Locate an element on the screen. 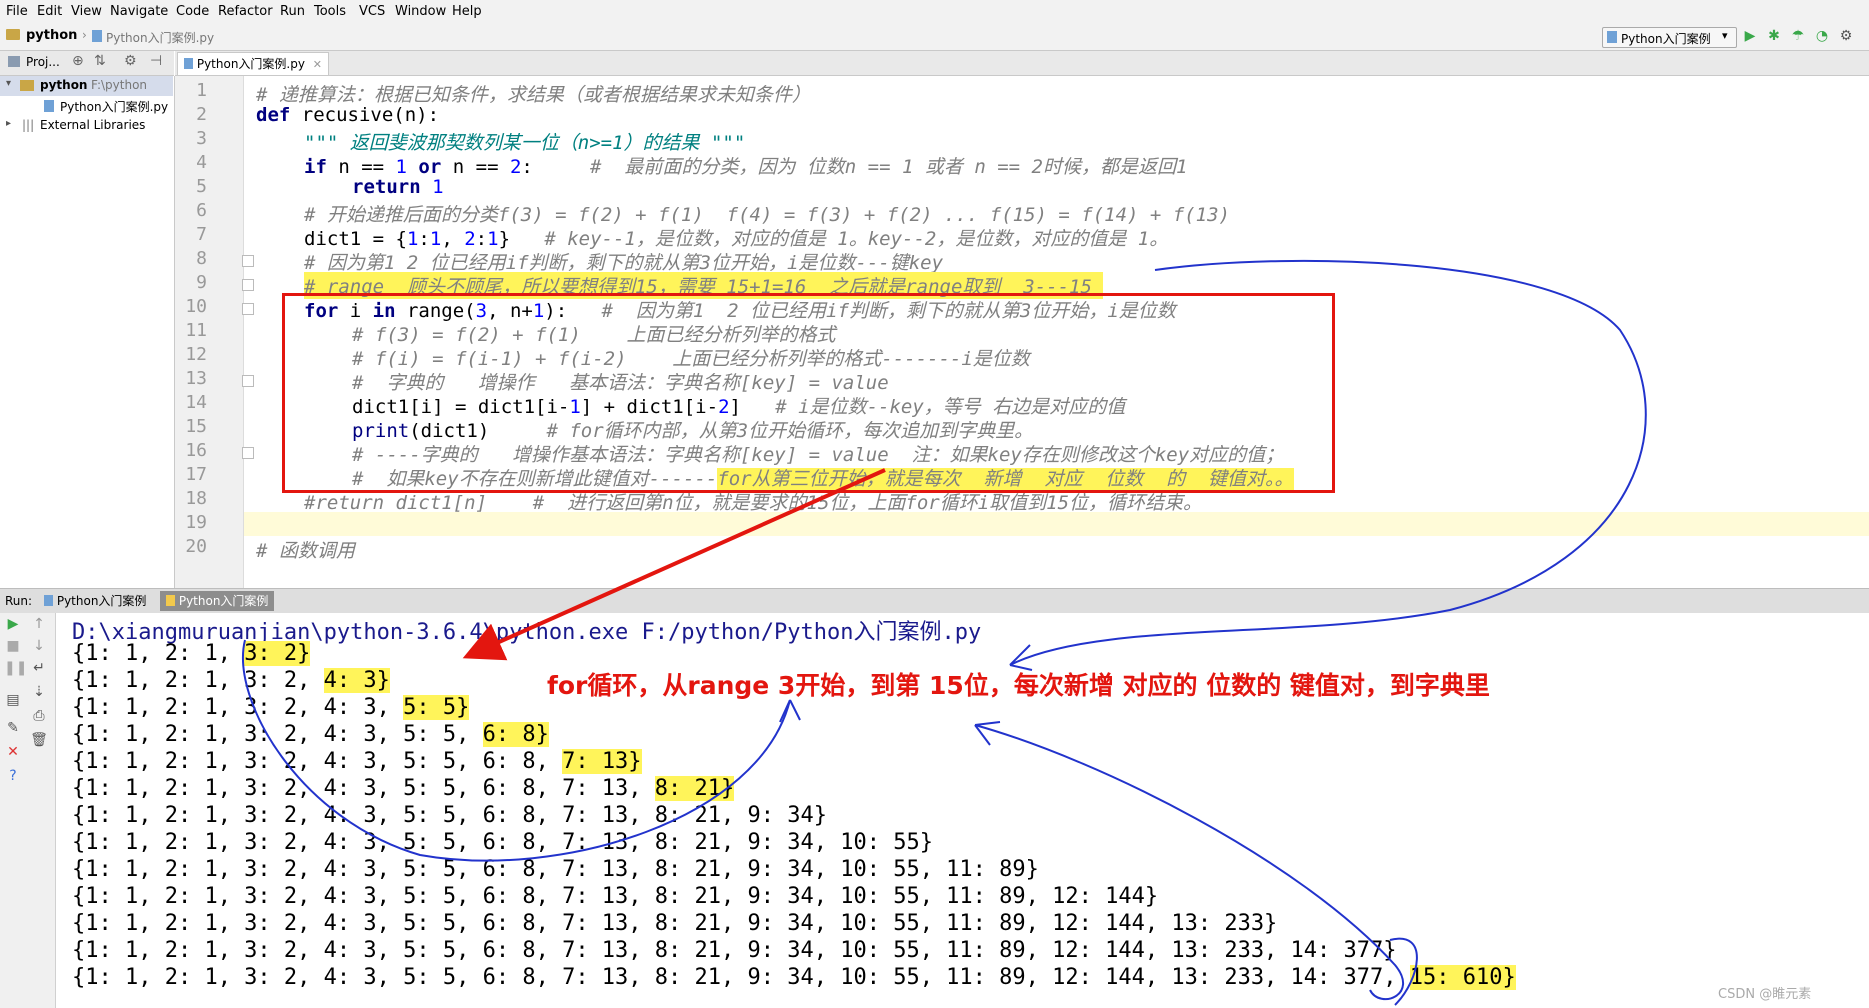 The height and width of the screenshot is (1008, 1869). red-arrow is located at coordinates (674, 564).